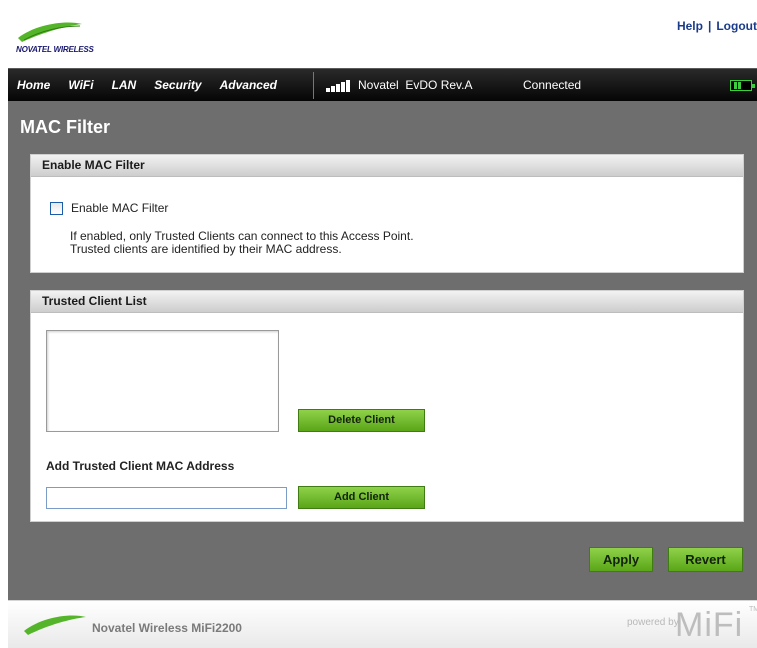 This screenshot has width=757, height=648. What do you see at coordinates (753, 609) in the screenshot?
I see `trademark-mark: TM` at bounding box center [753, 609].